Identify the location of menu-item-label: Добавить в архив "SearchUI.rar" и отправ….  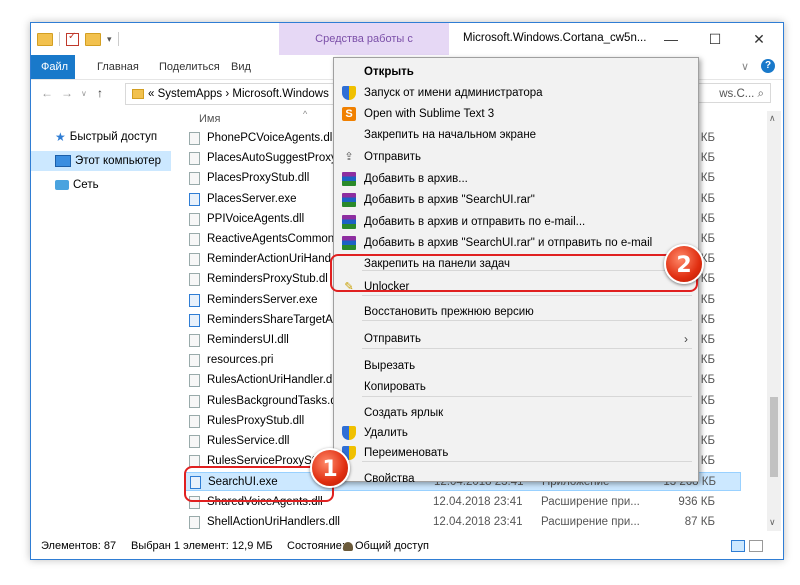
(508, 243).